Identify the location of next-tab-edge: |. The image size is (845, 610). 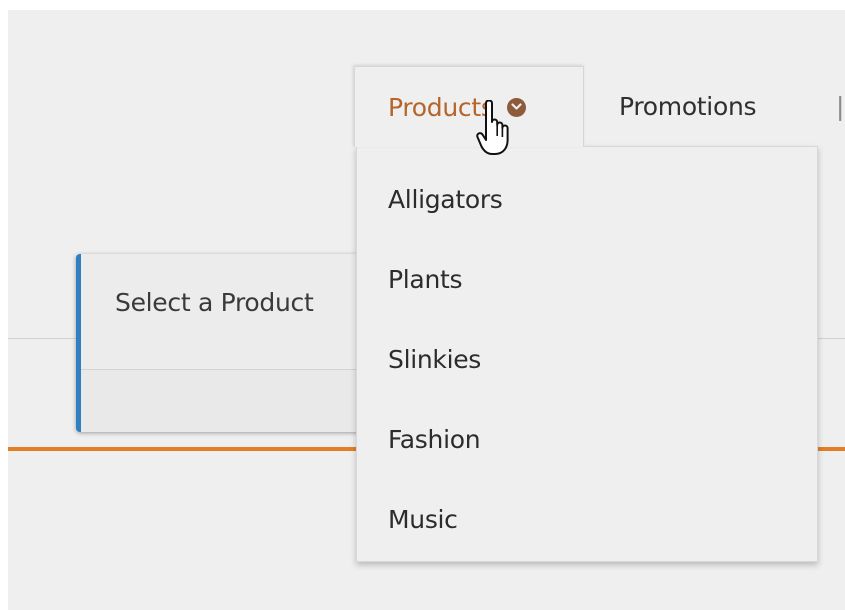
(840, 109).